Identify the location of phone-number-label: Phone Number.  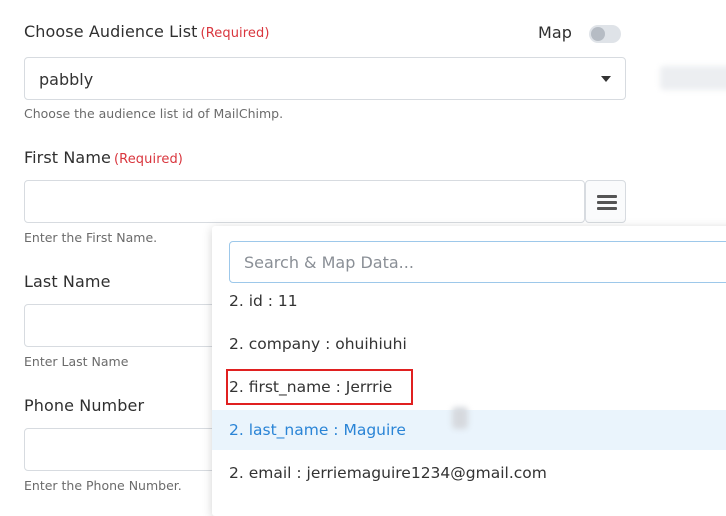
(84, 405).